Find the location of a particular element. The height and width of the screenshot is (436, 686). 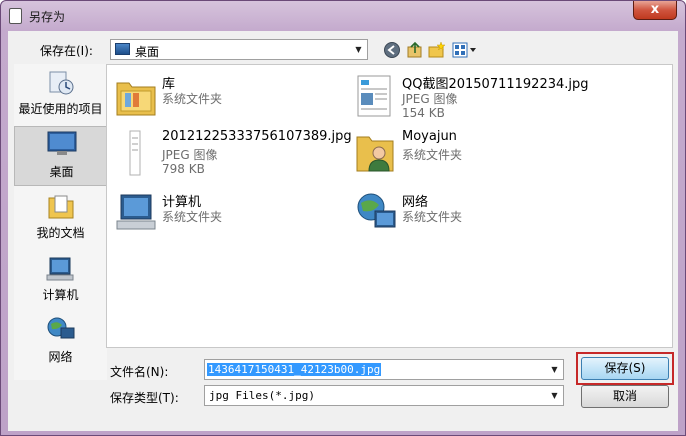

file-name: 20121225333756107389.jpg is located at coordinates (257, 136).